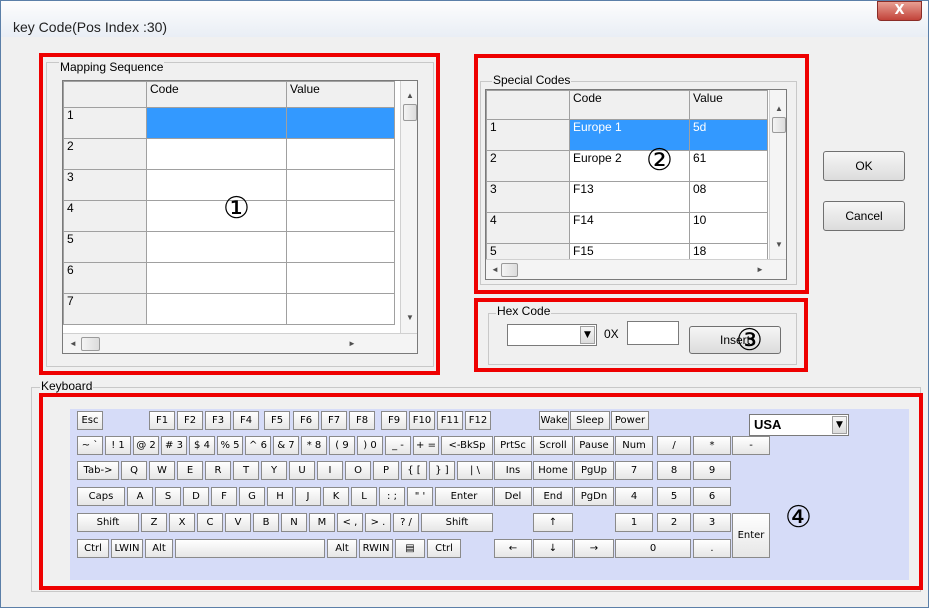  What do you see at coordinates (553, 496) in the screenshot?
I see `key-end: End` at bounding box center [553, 496].